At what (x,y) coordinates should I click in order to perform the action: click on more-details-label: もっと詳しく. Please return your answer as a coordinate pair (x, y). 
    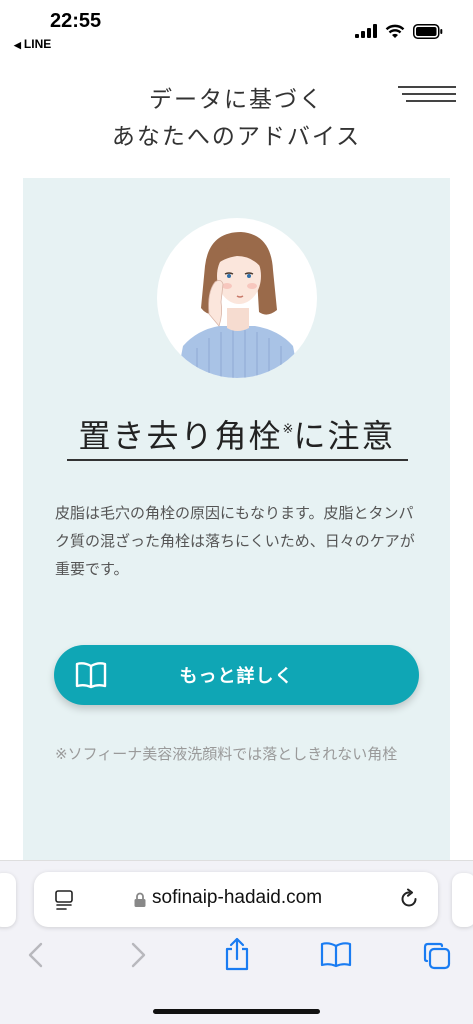
    Looking at the image, I should click on (236, 676).